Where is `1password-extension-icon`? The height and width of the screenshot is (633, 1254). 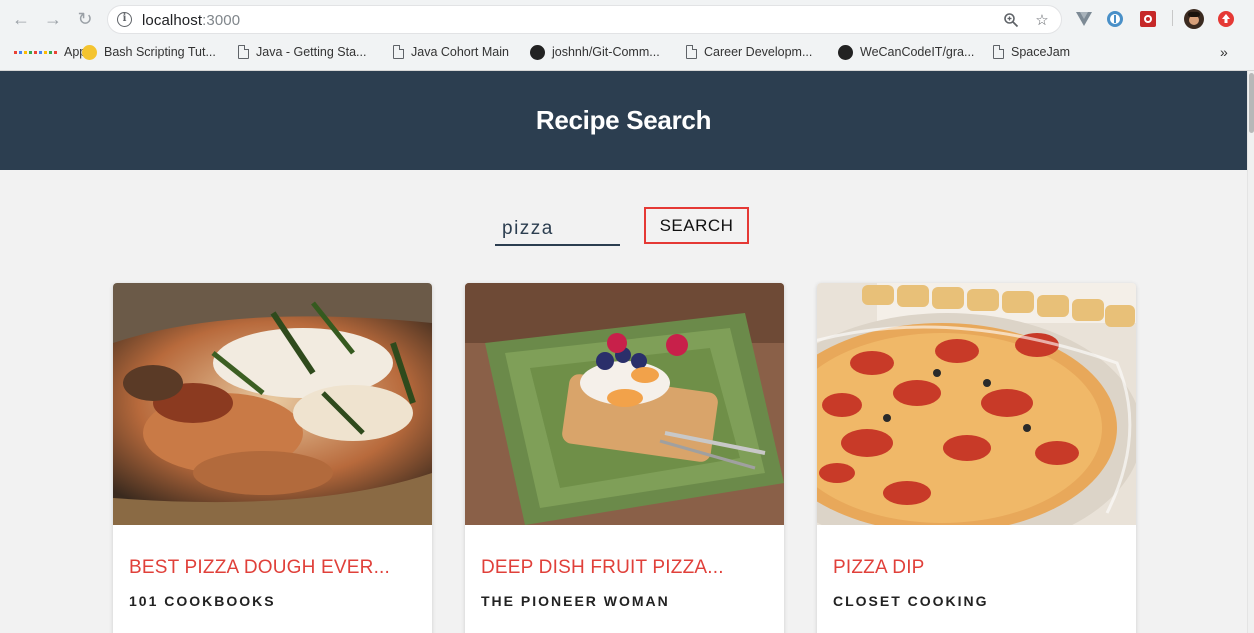
1password-extension-icon is located at coordinates (1115, 19).